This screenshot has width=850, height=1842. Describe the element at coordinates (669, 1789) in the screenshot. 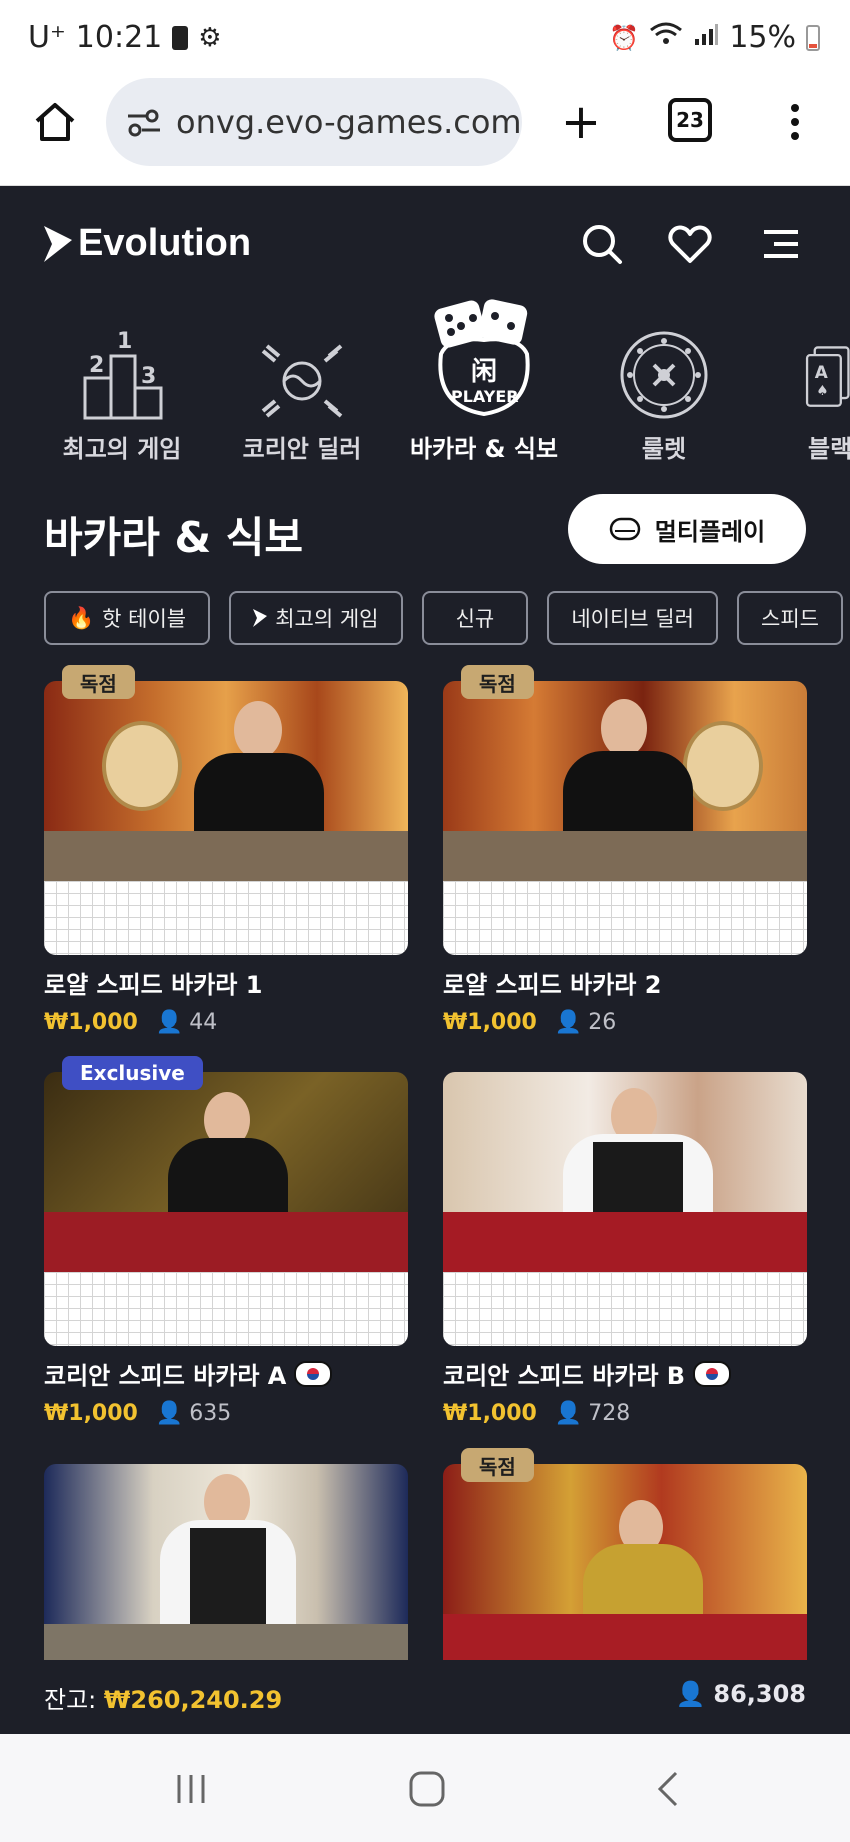

I see `back-icon` at that location.